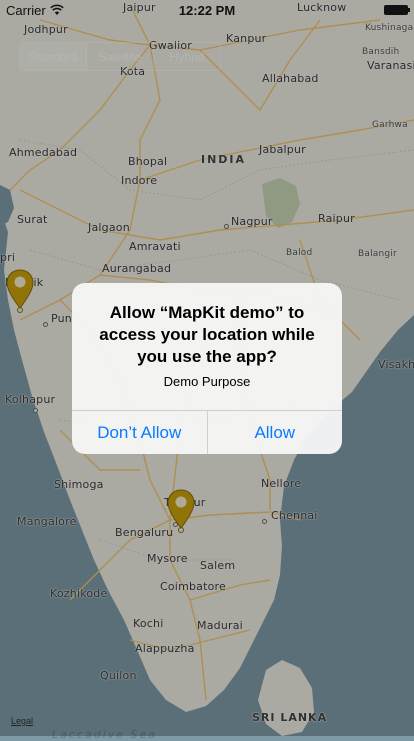 This screenshot has width=414, height=741. I want to click on allow-button: Allow, so click(275, 432).